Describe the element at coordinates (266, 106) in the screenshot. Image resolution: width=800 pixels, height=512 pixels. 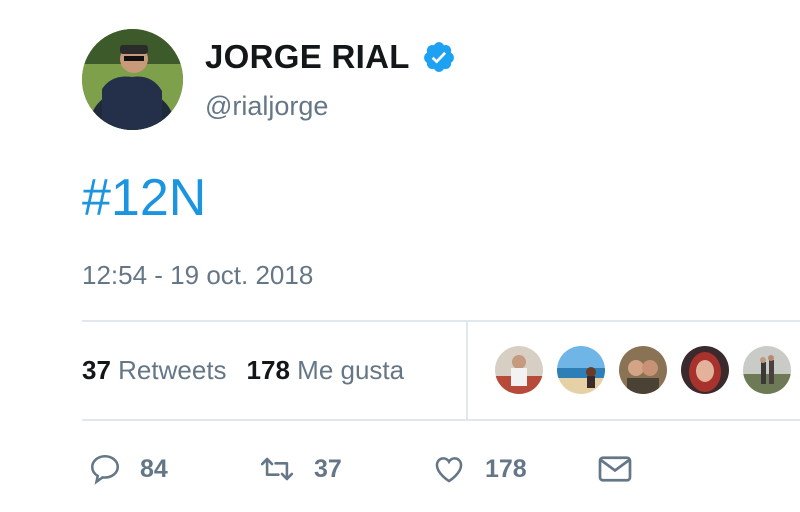
I see `user-handle: @rialjorge` at that location.